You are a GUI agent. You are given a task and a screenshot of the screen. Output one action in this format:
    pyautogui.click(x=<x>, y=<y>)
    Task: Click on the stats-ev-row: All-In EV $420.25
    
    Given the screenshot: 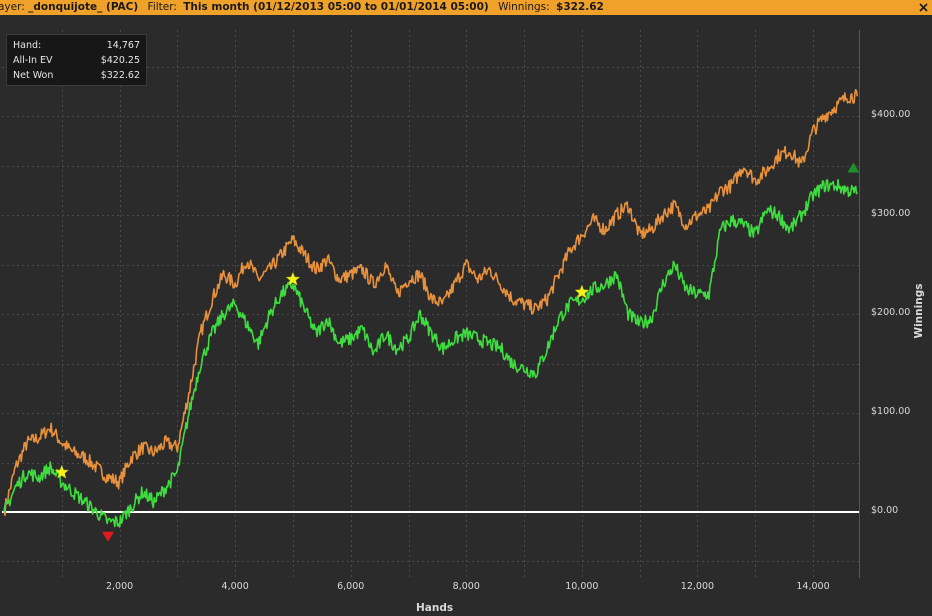 What is the action you would take?
    pyautogui.click(x=76, y=60)
    